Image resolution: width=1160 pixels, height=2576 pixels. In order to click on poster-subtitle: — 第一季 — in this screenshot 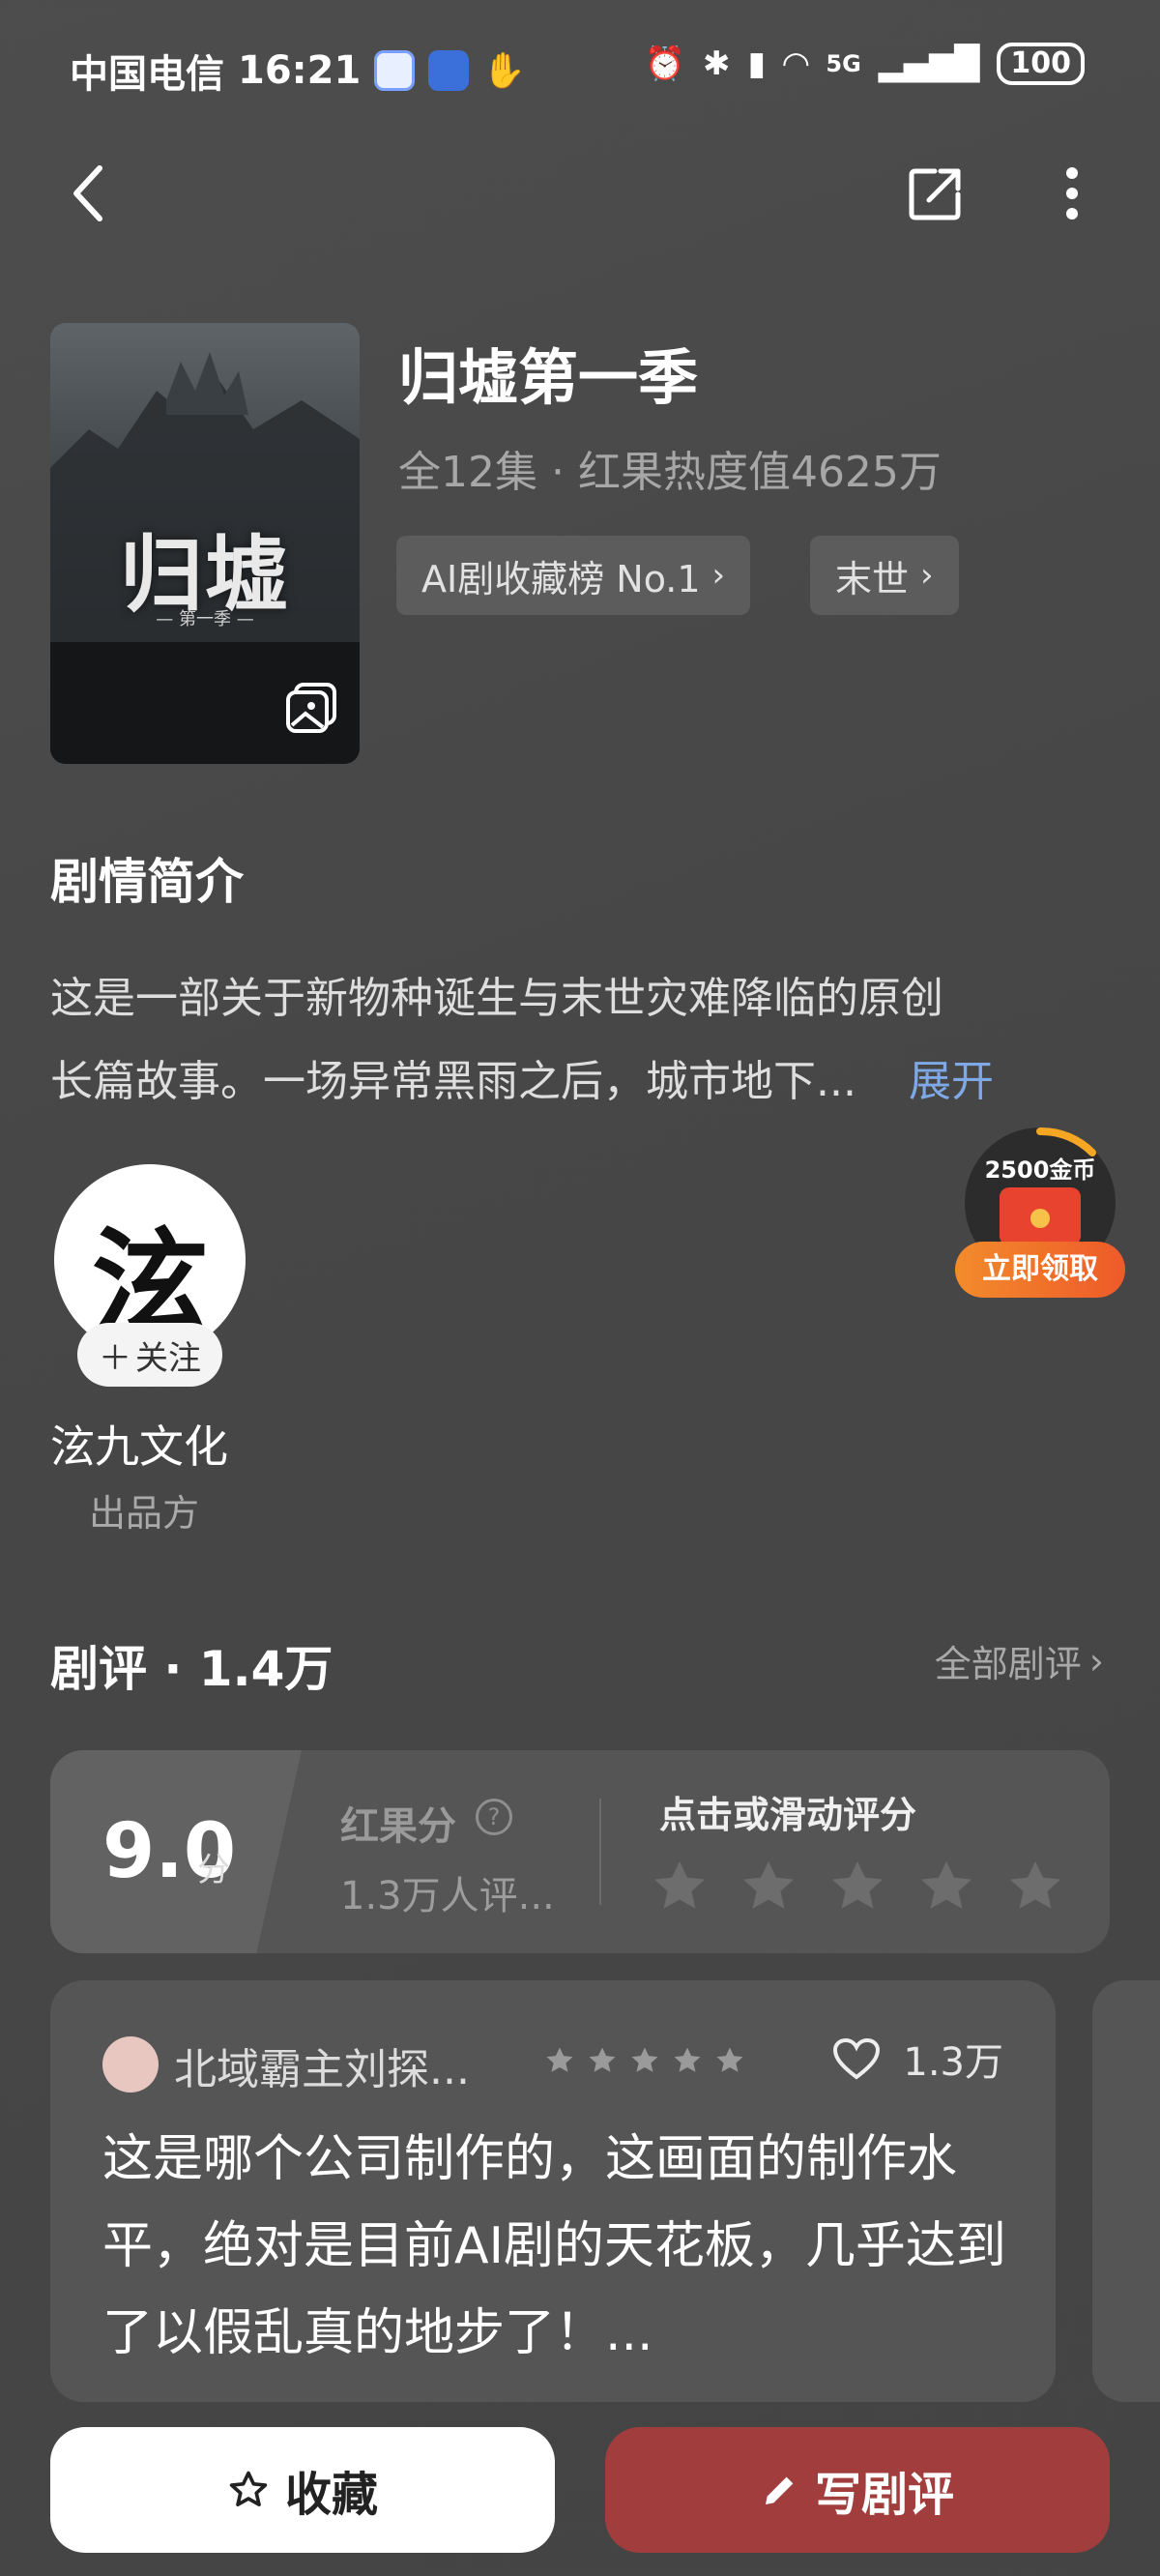, I will do `click(205, 619)`.